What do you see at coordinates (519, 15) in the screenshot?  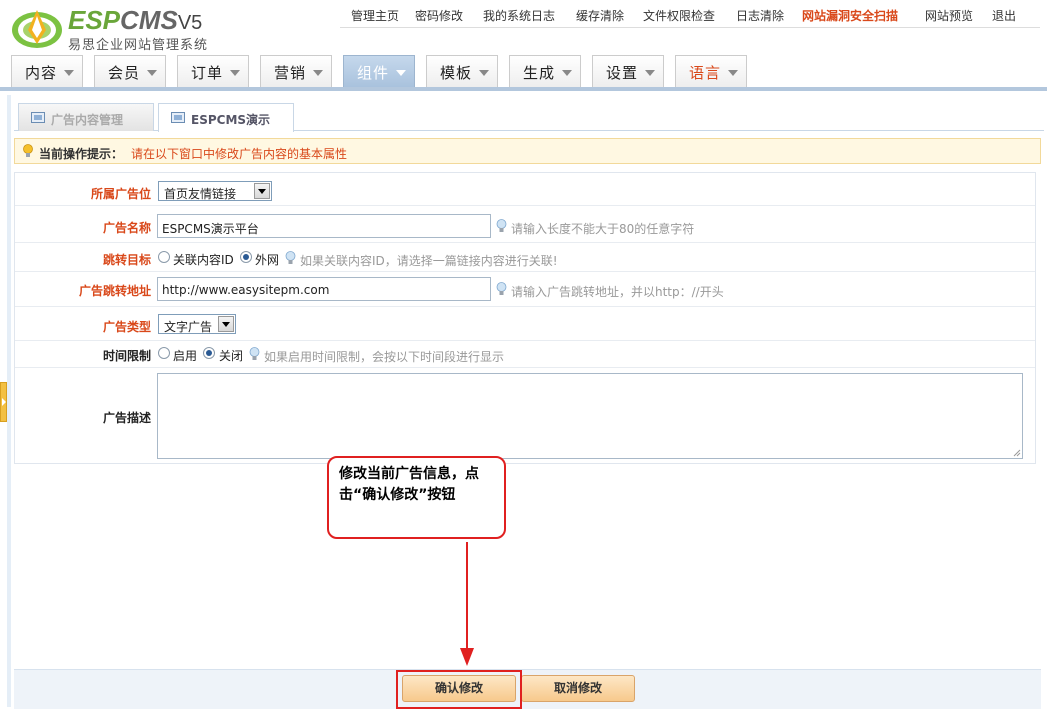 I see `top-link-system-log: 我的系统日志` at bounding box center [519, 15].